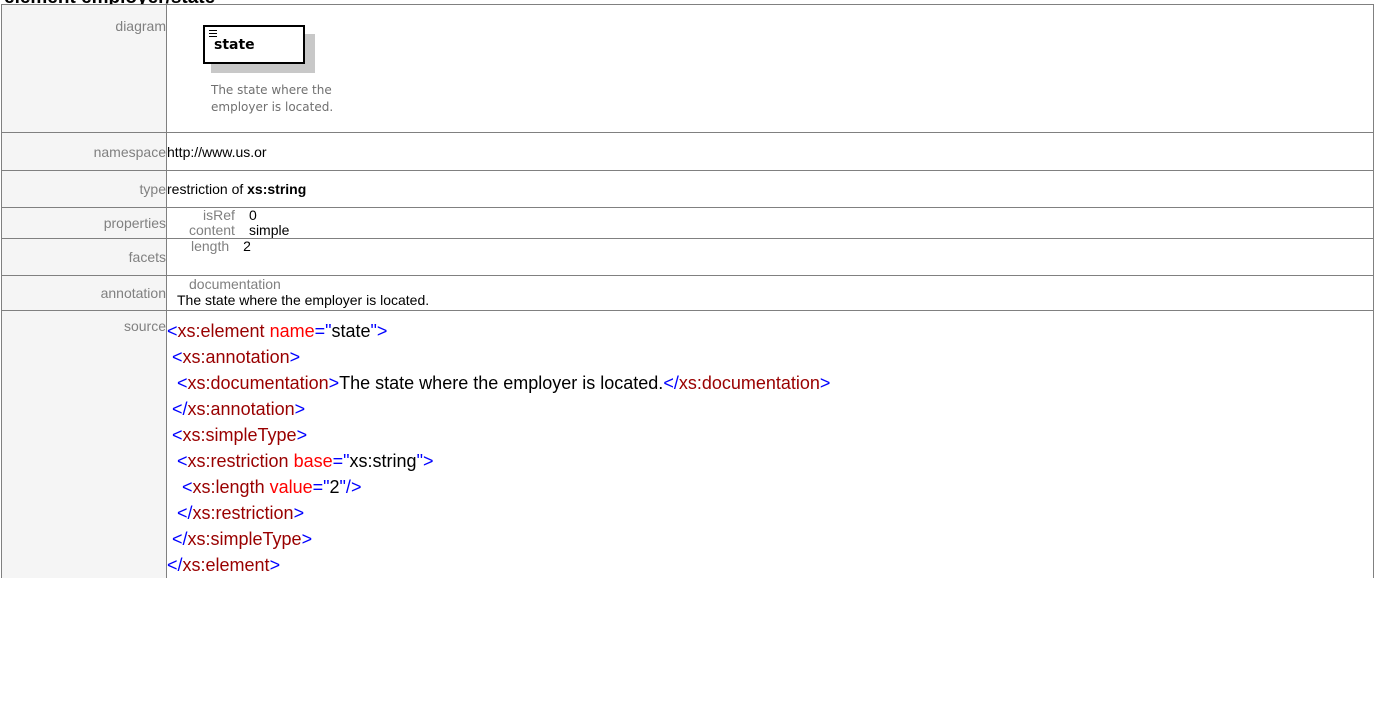 This screenshot has width=1377, height=706. I want to click on source-line: <xs:length value="2"/>, so click(770, 487).